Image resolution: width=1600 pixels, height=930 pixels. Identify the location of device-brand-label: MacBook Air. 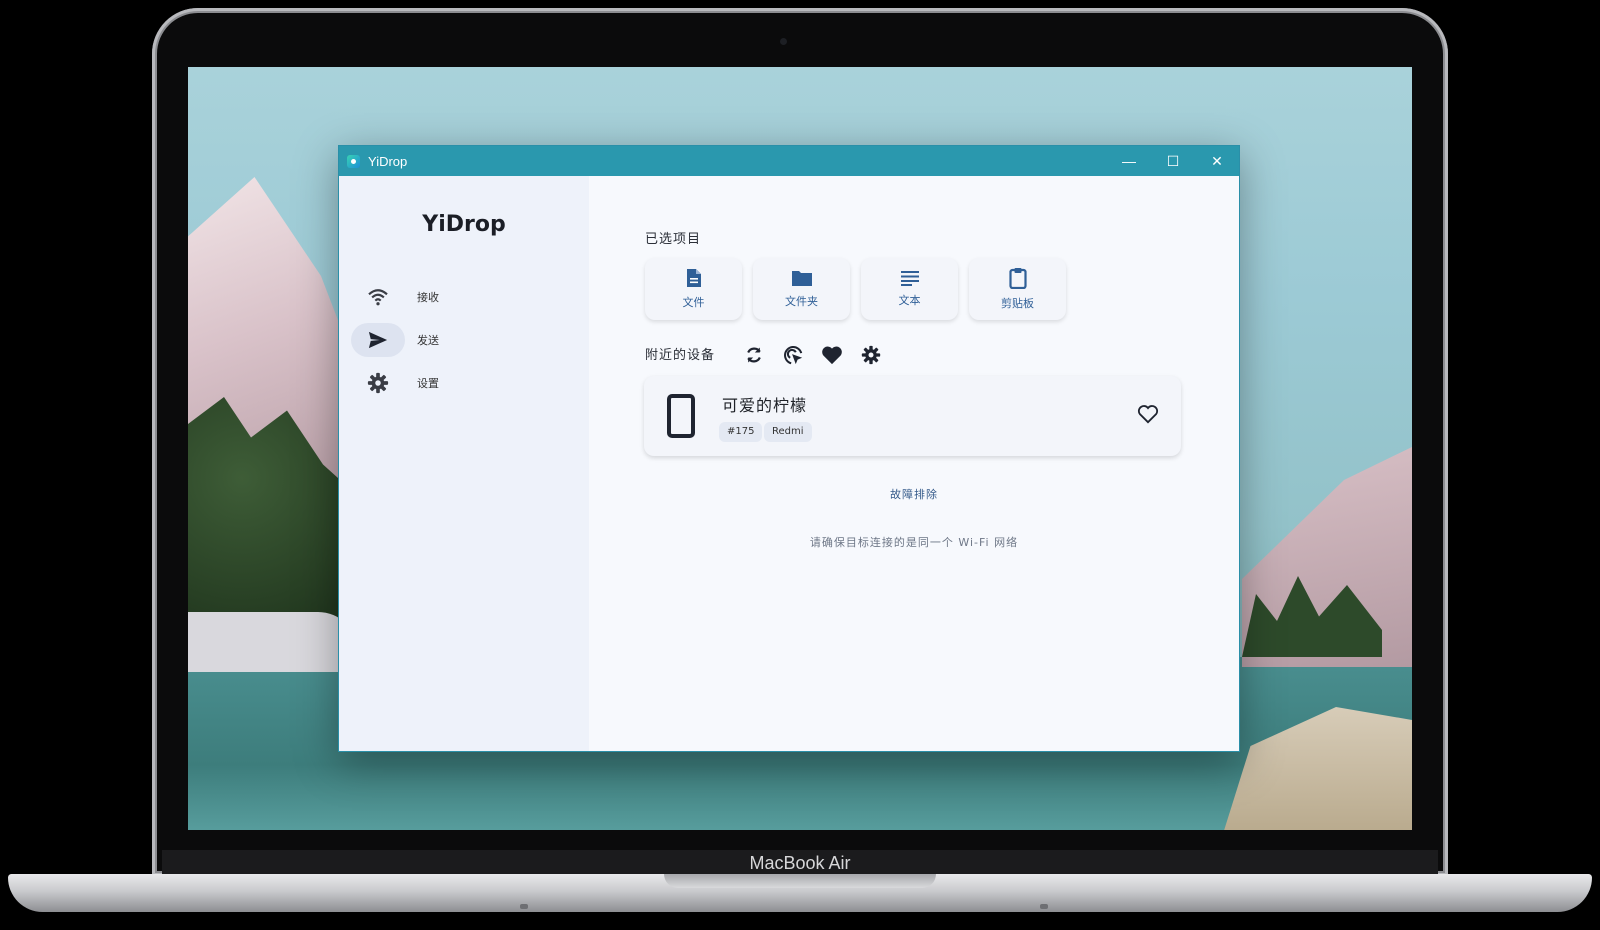
(800, 863).